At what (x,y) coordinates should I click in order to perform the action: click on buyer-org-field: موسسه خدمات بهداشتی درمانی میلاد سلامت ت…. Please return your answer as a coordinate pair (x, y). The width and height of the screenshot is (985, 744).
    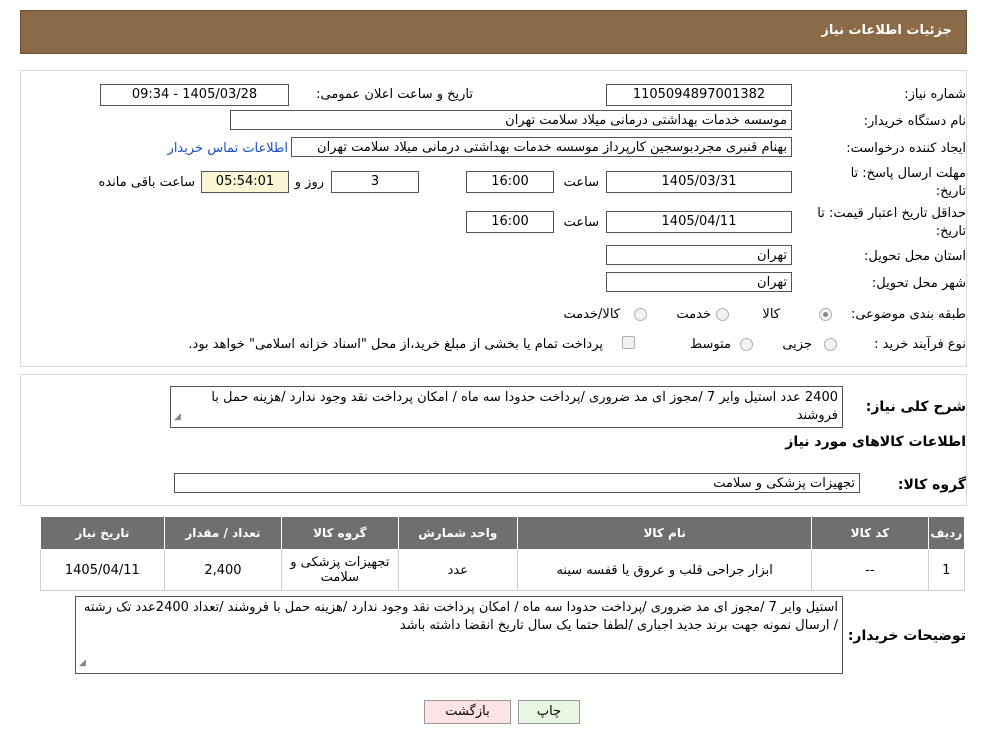
    Looking at the image, I should click on (511, 120).